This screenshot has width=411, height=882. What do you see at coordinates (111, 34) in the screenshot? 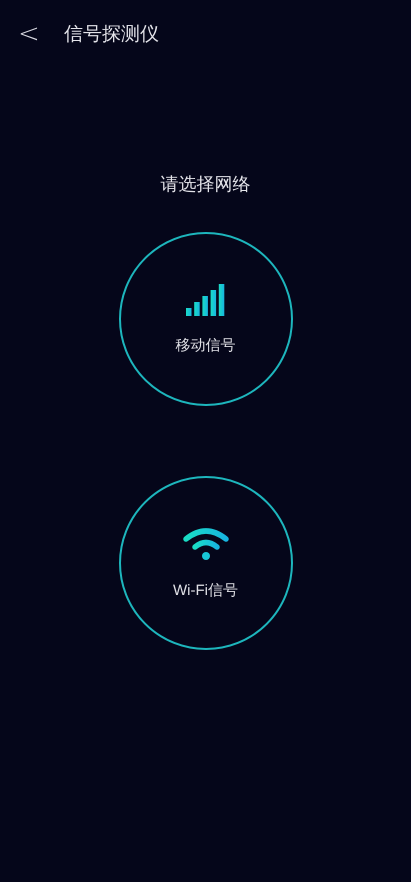
I see `page-title: 信号探测仪` at bounding box center [111, 34].